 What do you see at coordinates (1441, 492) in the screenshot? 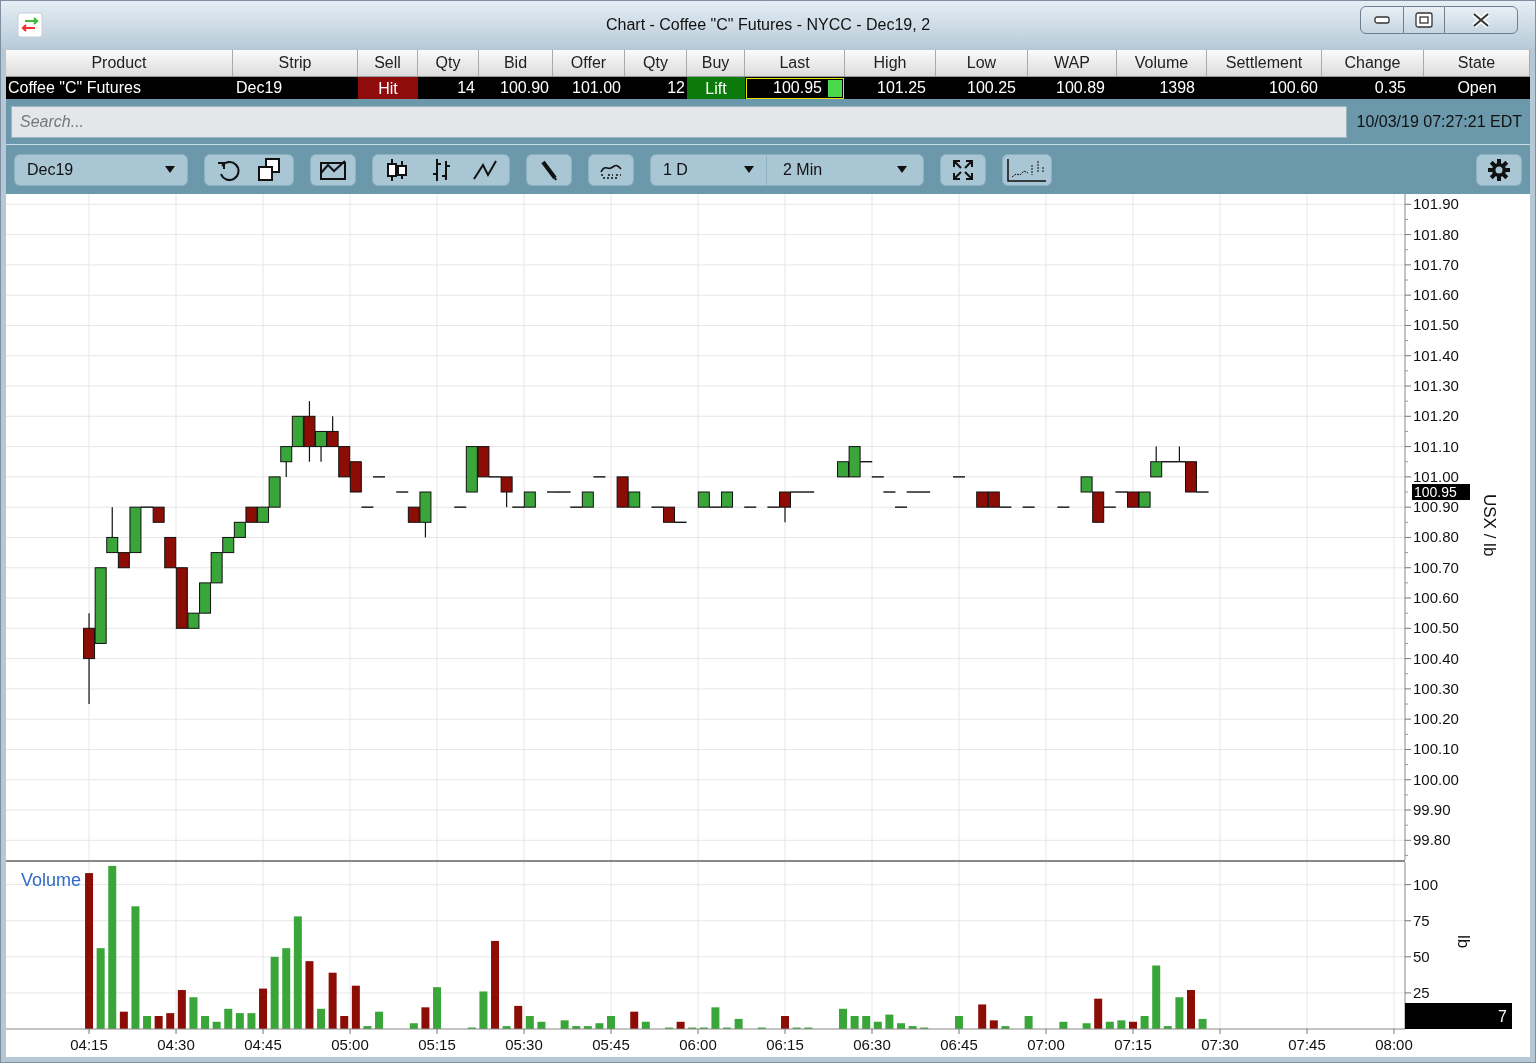
I see `last-price-label: 100.95` at bounding box center [1441, 492].